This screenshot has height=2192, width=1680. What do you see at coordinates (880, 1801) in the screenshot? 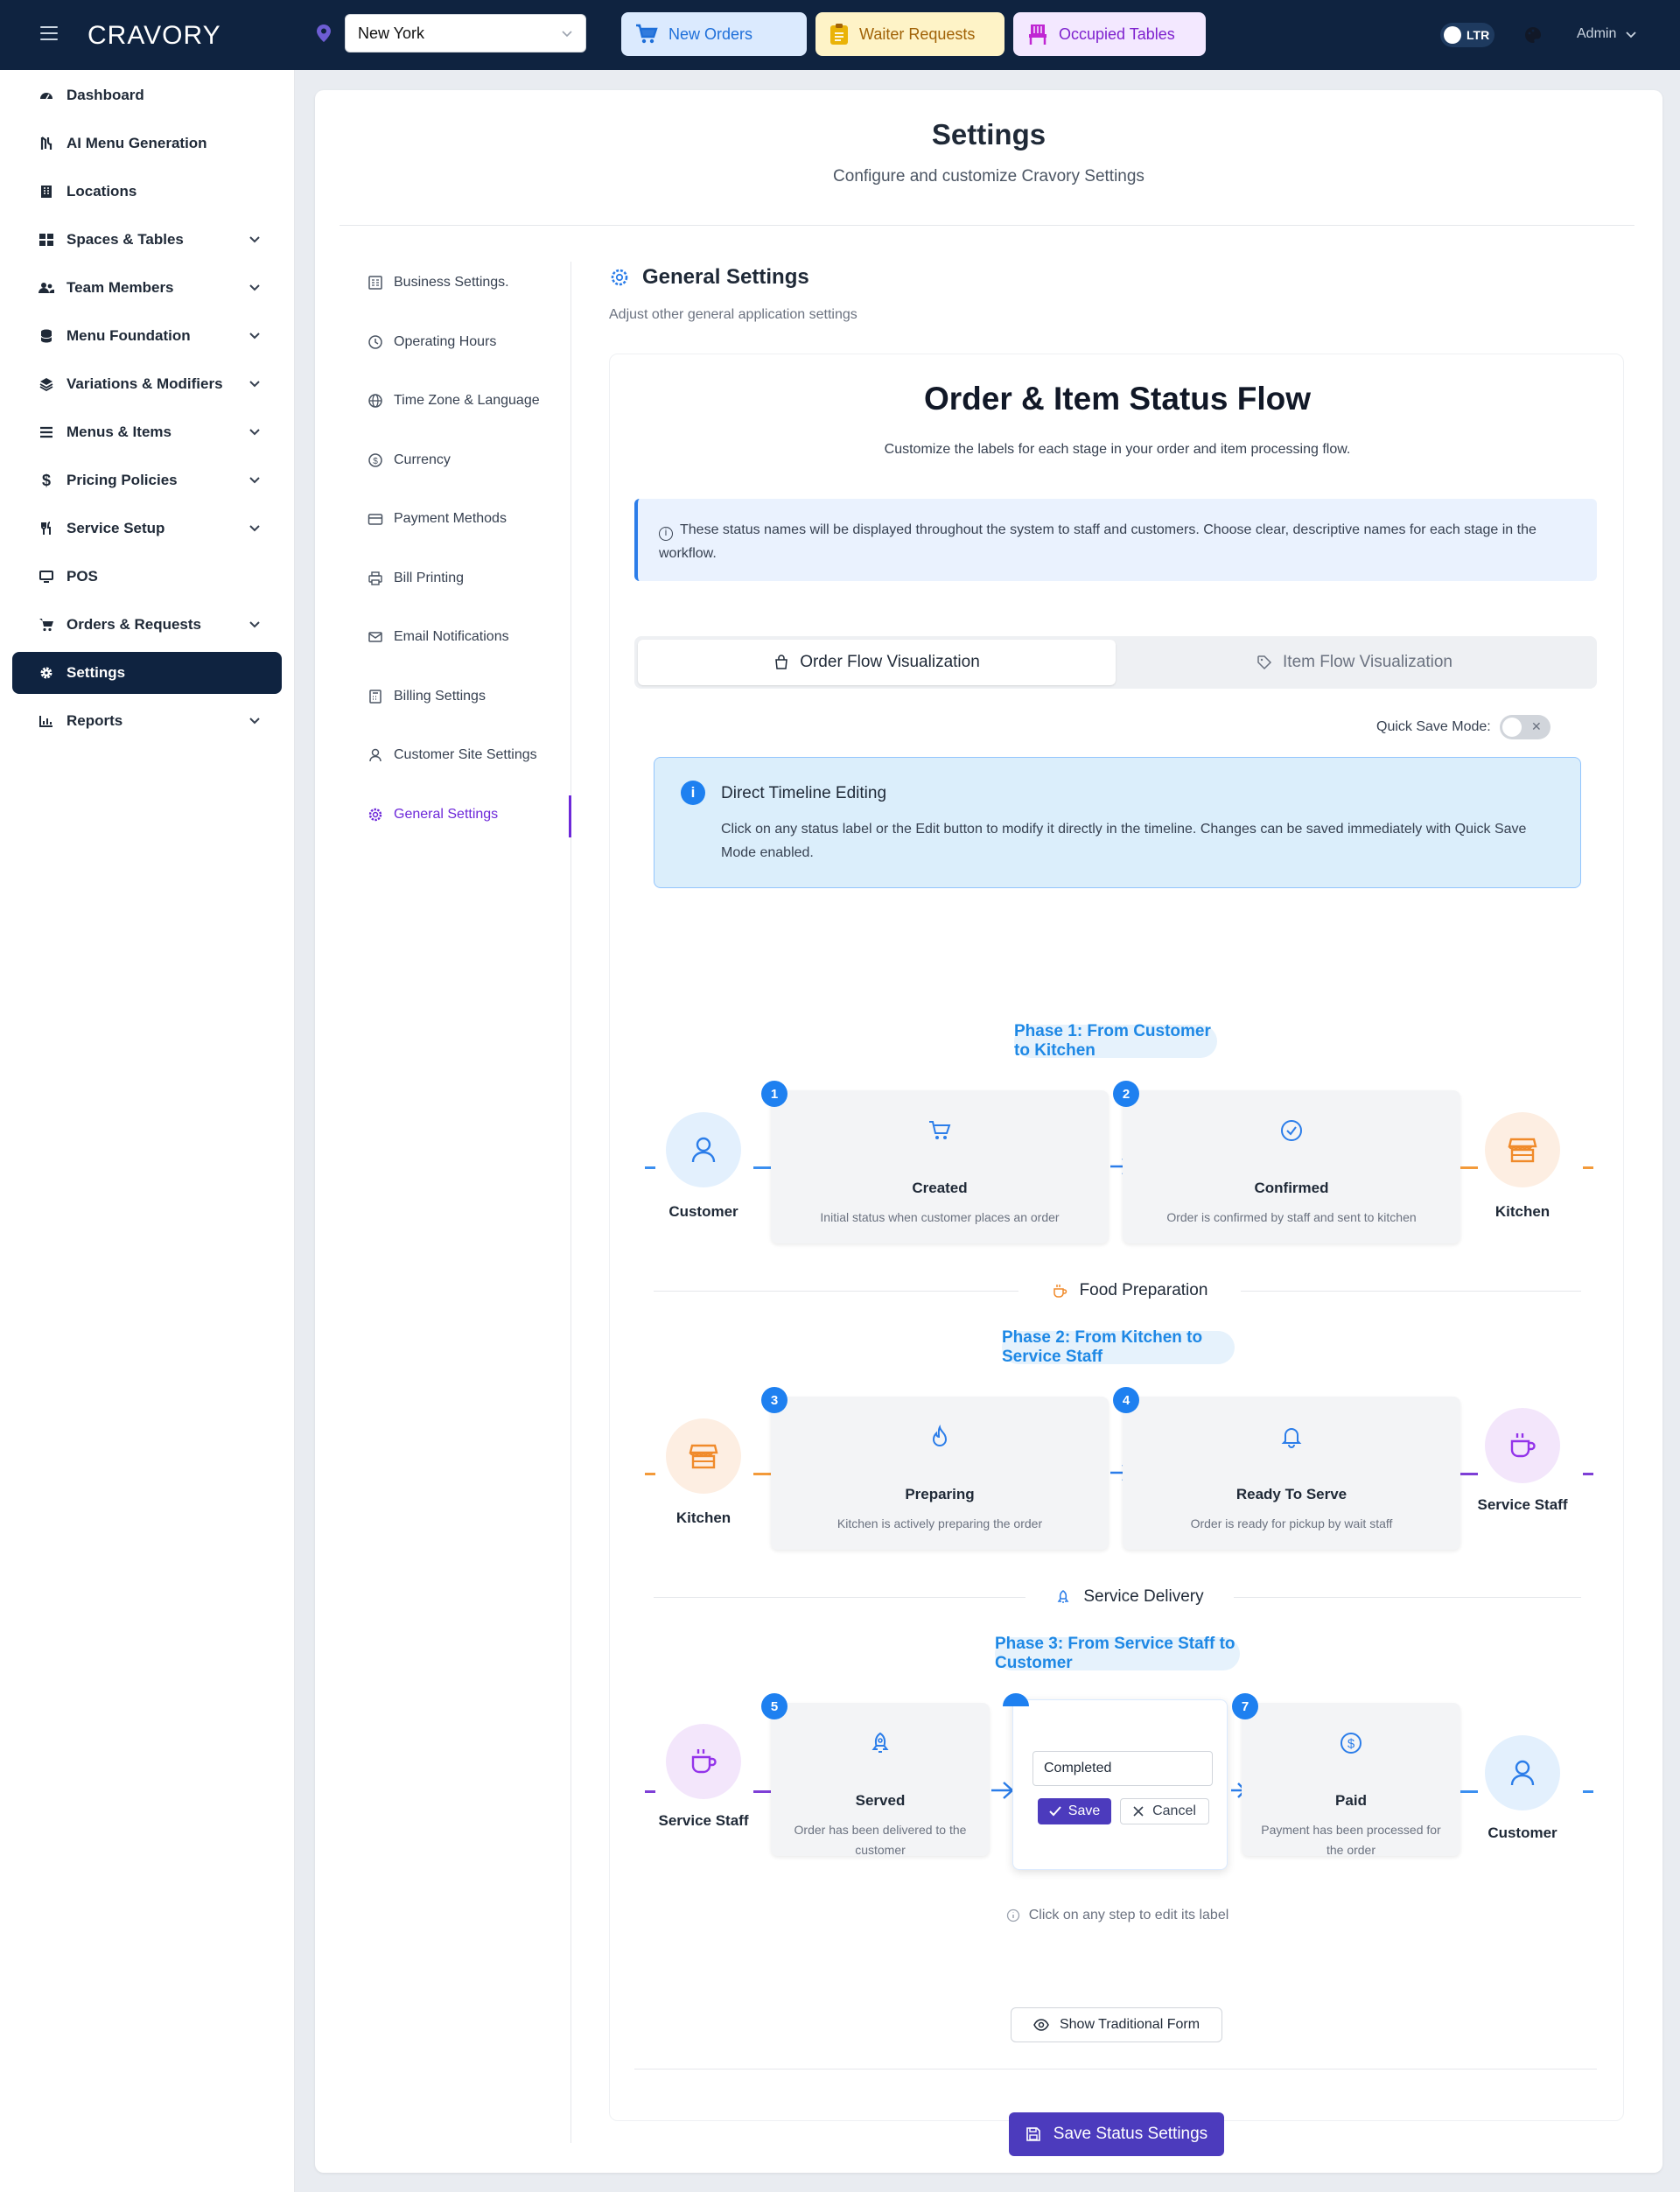
I see `step-title: Served` at bounding box center [880, 1801].